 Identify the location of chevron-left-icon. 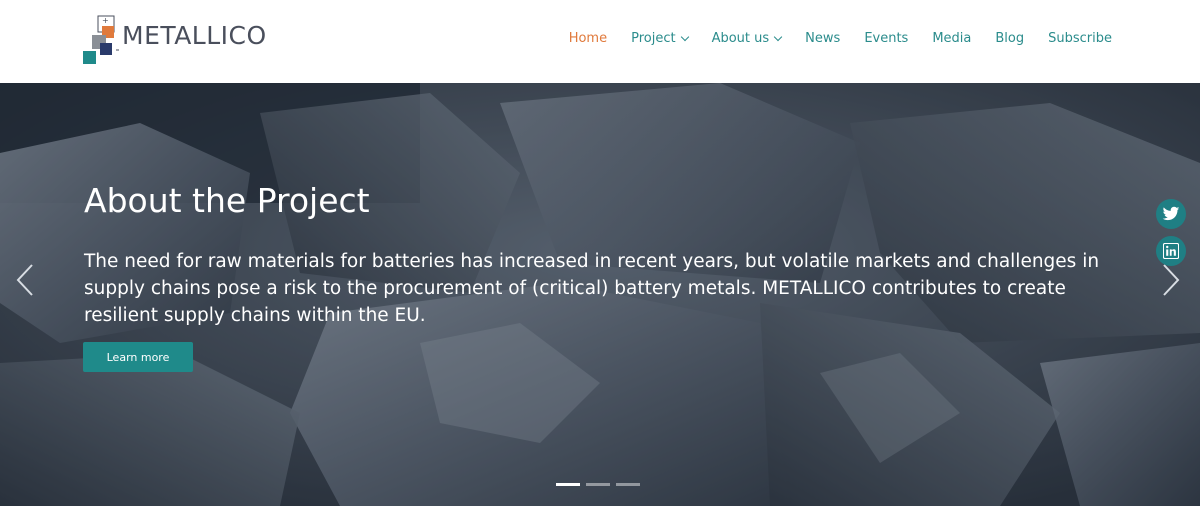
(26, 280).